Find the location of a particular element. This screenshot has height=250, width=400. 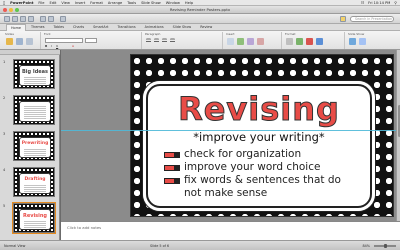

open-icon is located at coordinates (15, 19).